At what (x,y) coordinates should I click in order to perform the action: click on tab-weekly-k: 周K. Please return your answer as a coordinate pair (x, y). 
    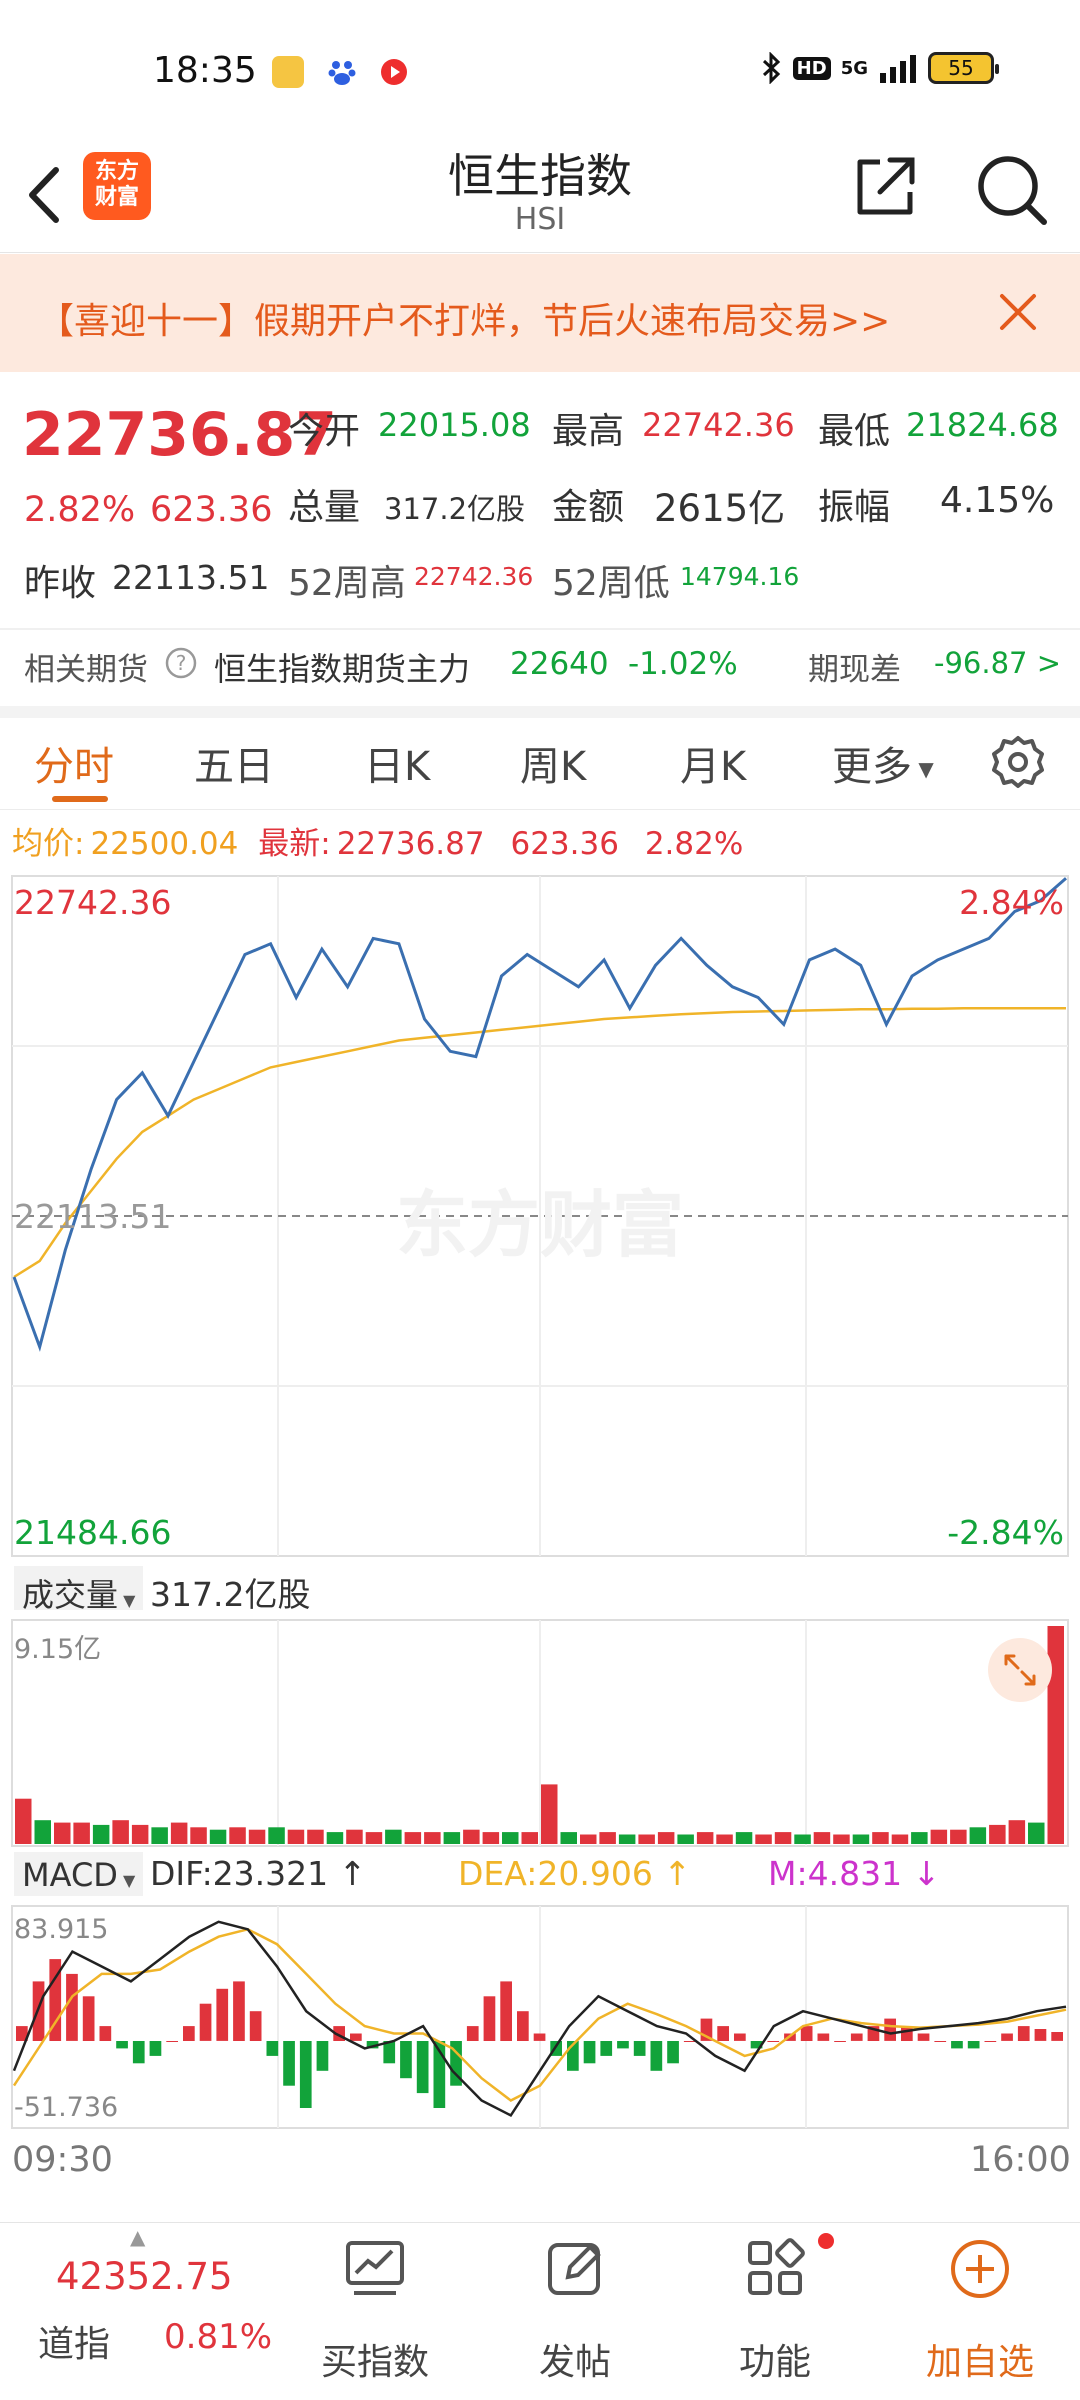
    Looking at the image, I should click on (553, 763).